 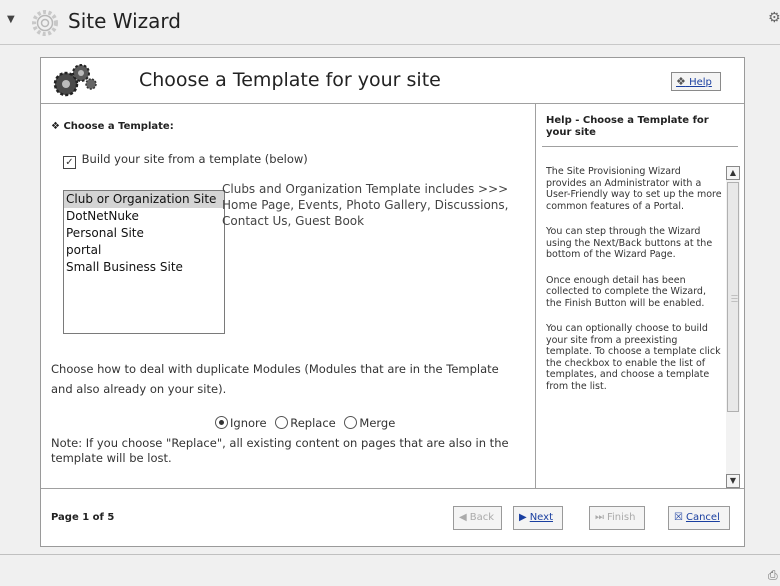 I want to click on build-from-template-checkbox: ✓, so click(x=69, y=162).